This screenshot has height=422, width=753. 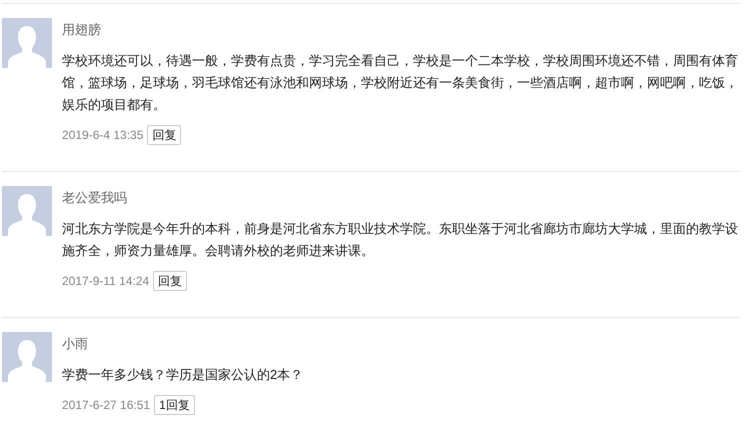 What do you see at coordinates (174, 405) in the screenshot?
I see `reply-button: 1回复` at bounding box center [174, 405].